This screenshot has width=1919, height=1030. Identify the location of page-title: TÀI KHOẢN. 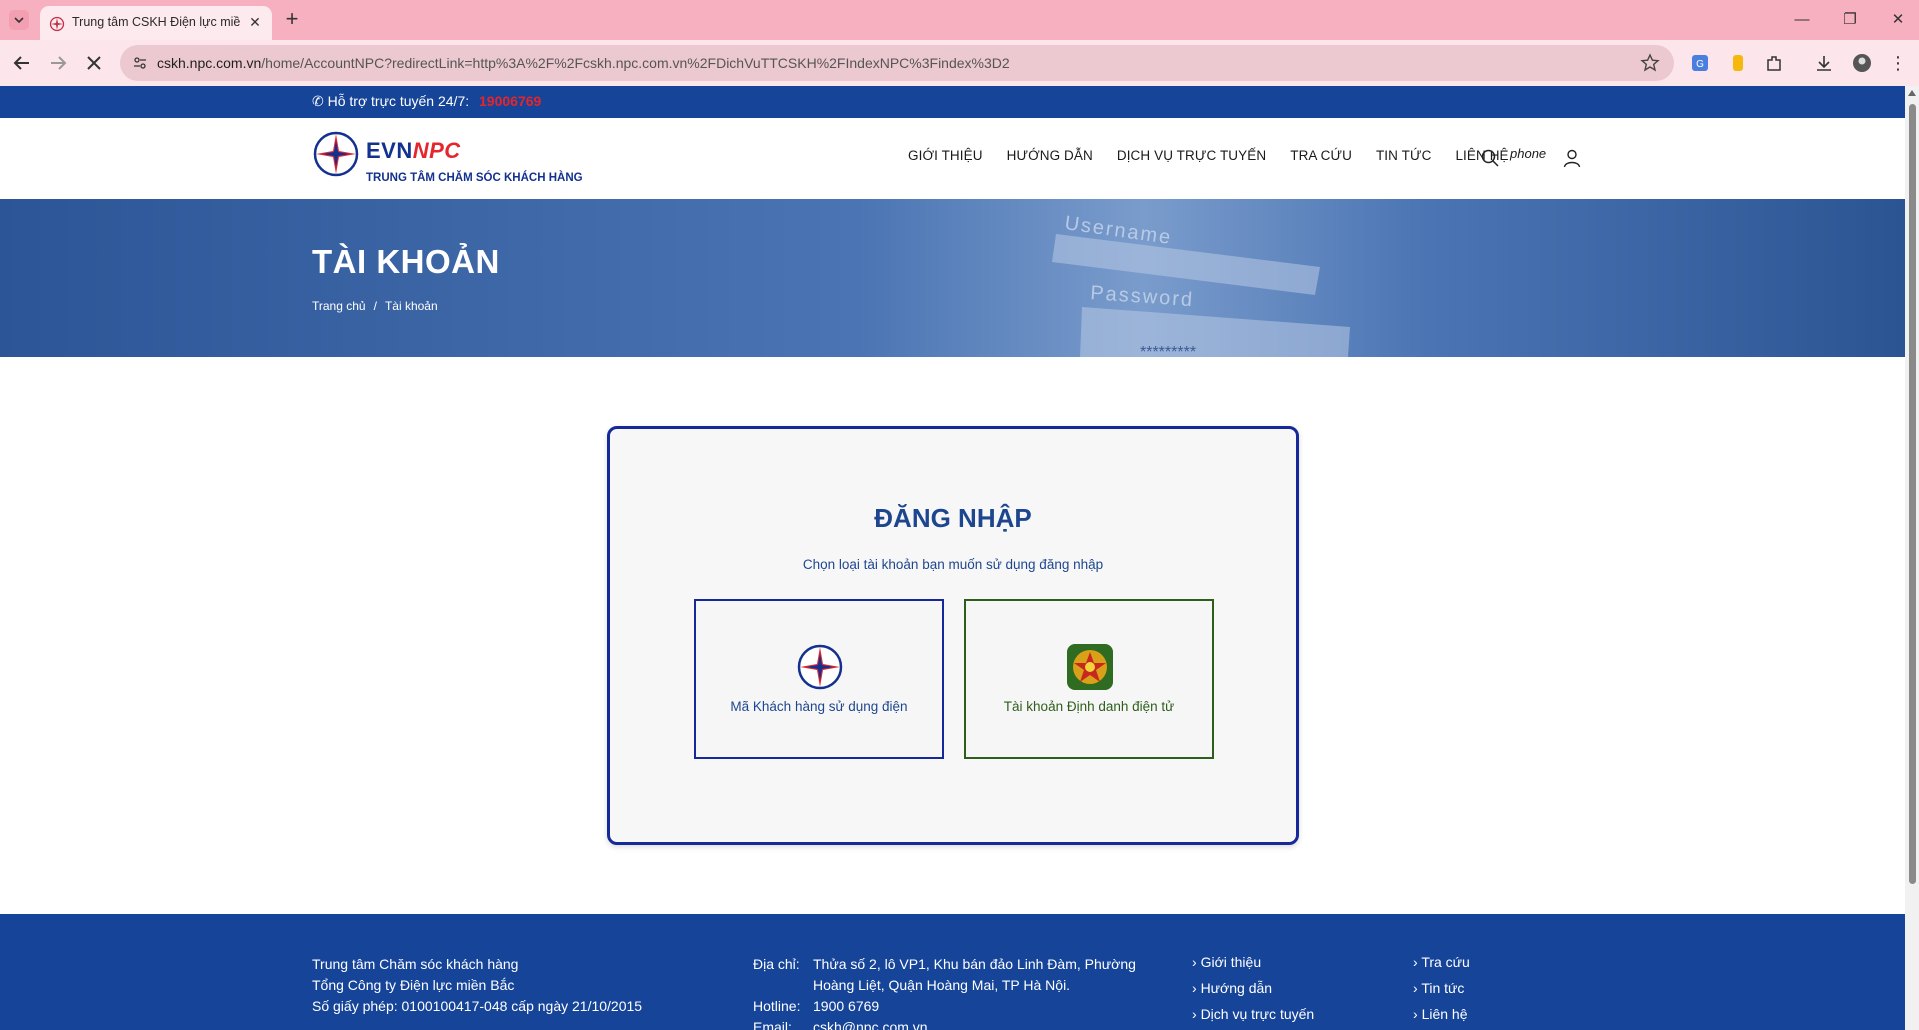
(406, 261).